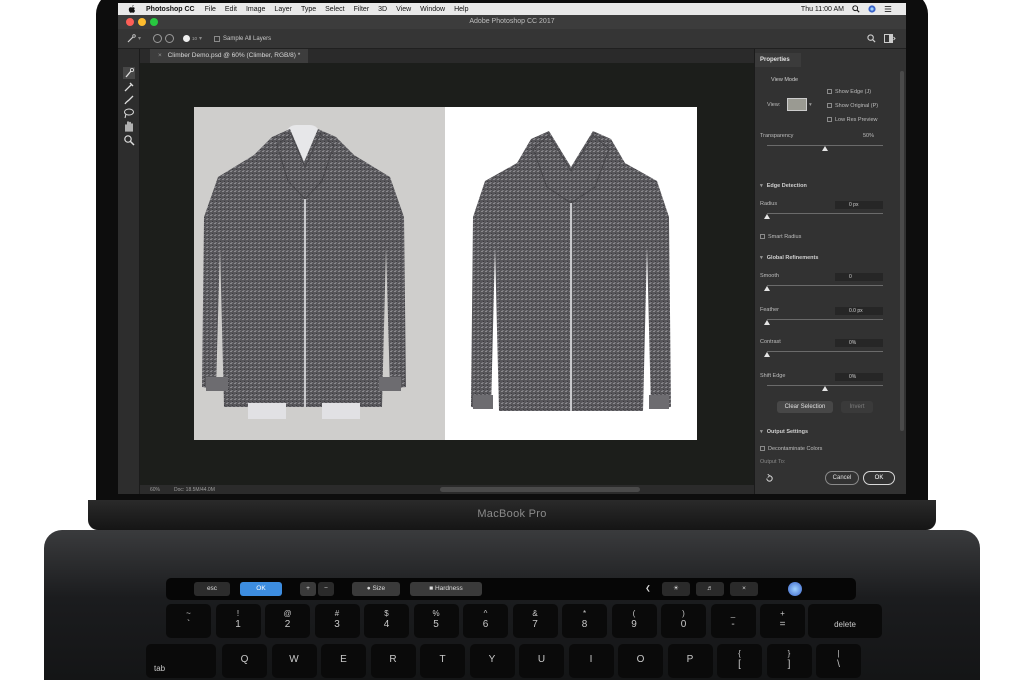 The height and width of the screenshot is (680, 1024). I want to click on transparency-value: 50%, so click(868, 136).